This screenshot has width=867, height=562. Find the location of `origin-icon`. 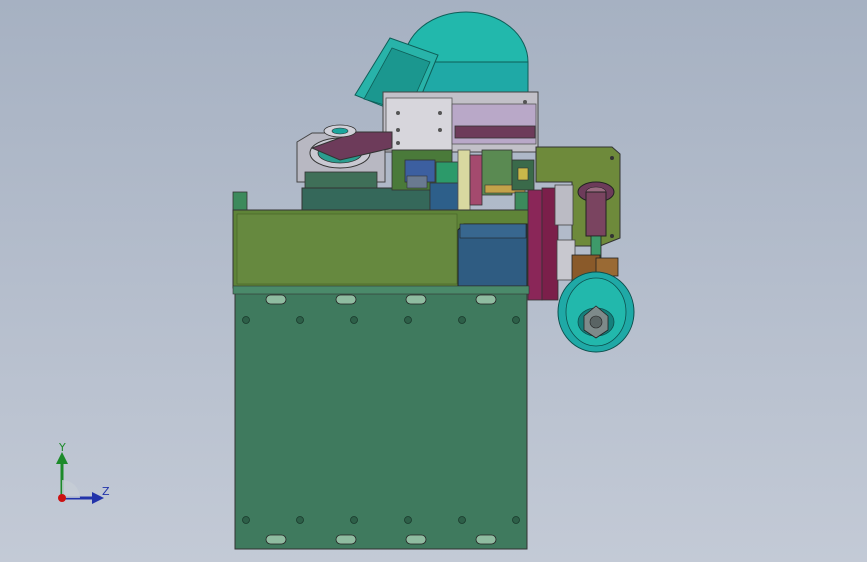

origin-icon is located at coordinates (62, 498).